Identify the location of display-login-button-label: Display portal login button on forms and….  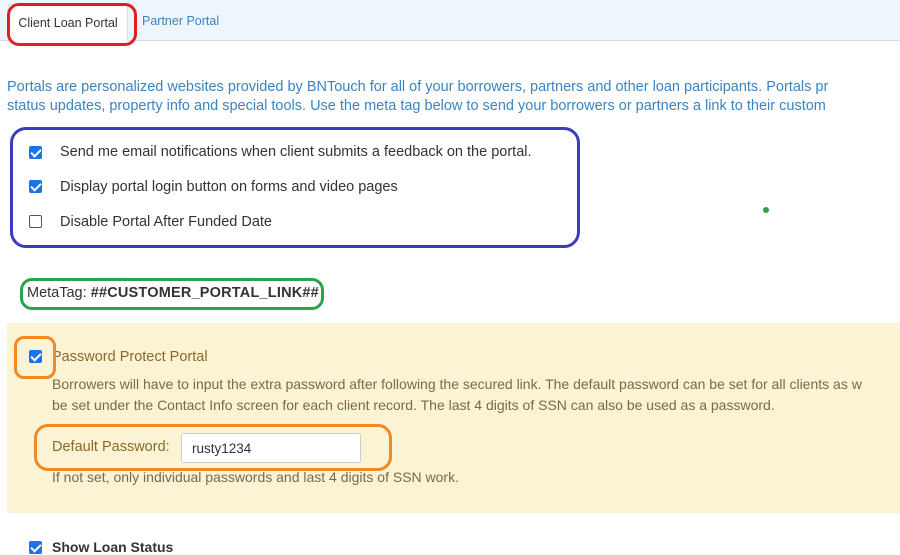
(229, 187).